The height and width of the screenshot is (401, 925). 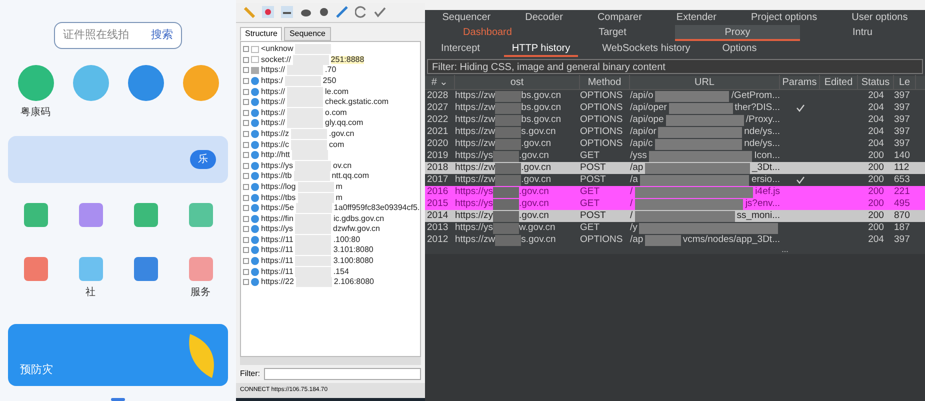 What do you see at coordinates (675, 216) in the screenshot?
I see `table-row: 2014 https://zy .gov.cn POST / ss_moni... 200 870` at bounding box center [675, 216].